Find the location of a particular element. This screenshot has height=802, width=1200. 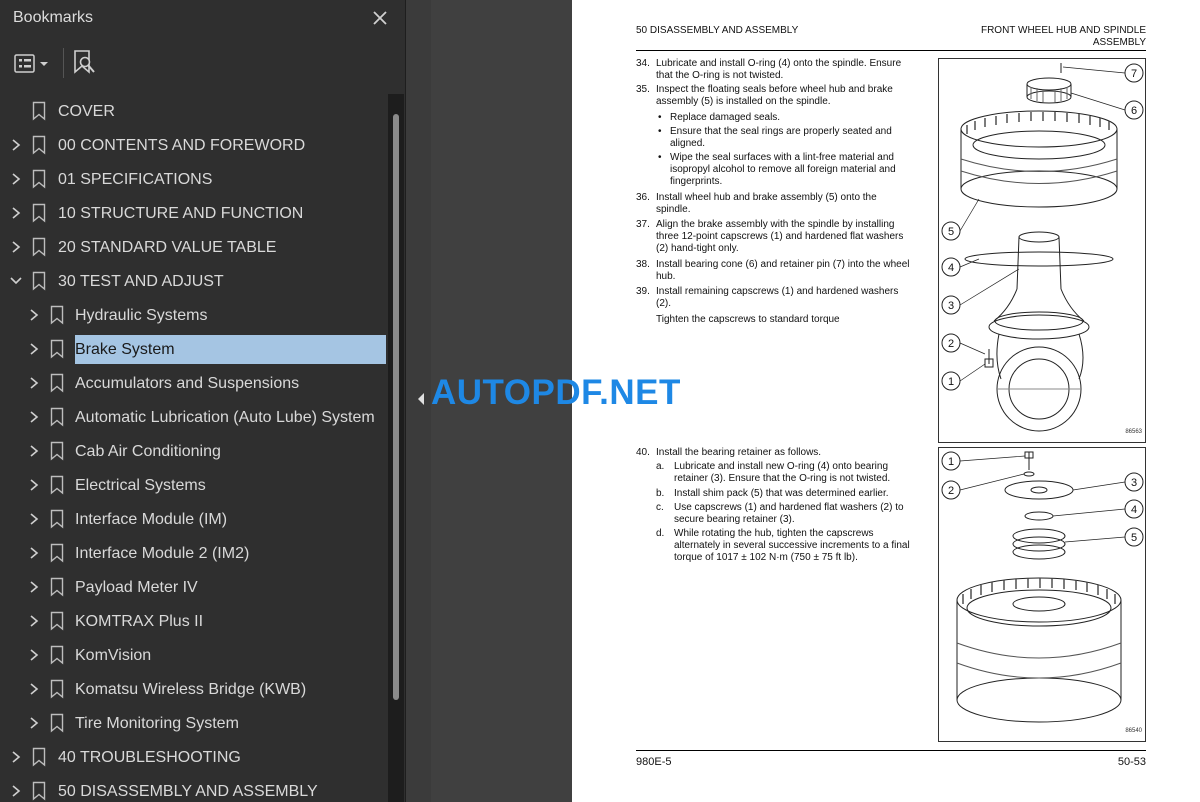

bookmark-scrollbar is located at coordinates (396, 448).